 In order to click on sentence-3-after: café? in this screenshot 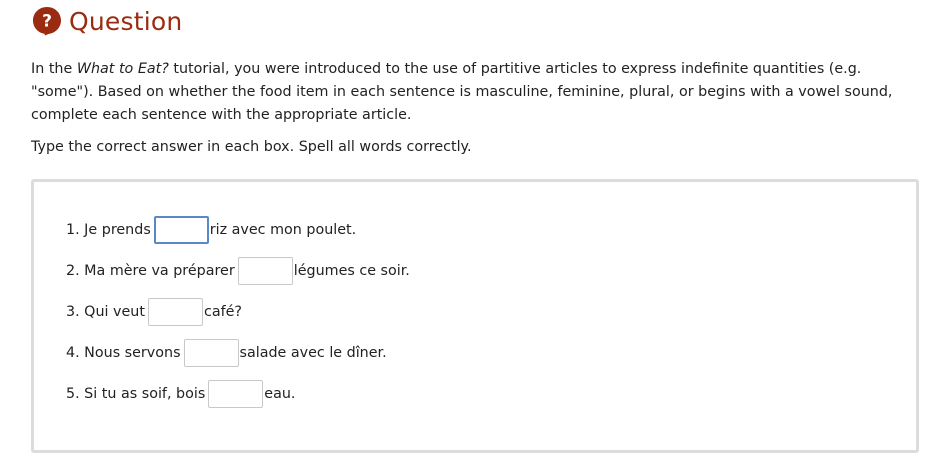, I will do `click(222, 312)`.